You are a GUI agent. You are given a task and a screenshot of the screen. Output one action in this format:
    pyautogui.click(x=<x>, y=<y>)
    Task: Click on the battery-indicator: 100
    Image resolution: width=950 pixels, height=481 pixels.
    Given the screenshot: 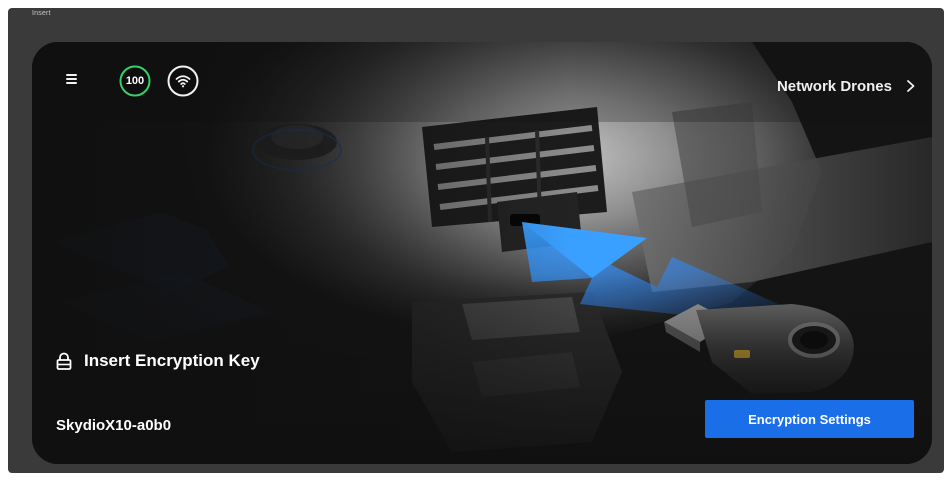 What is the action you would take?
    pyautogui.click(x=135, y=81)
    